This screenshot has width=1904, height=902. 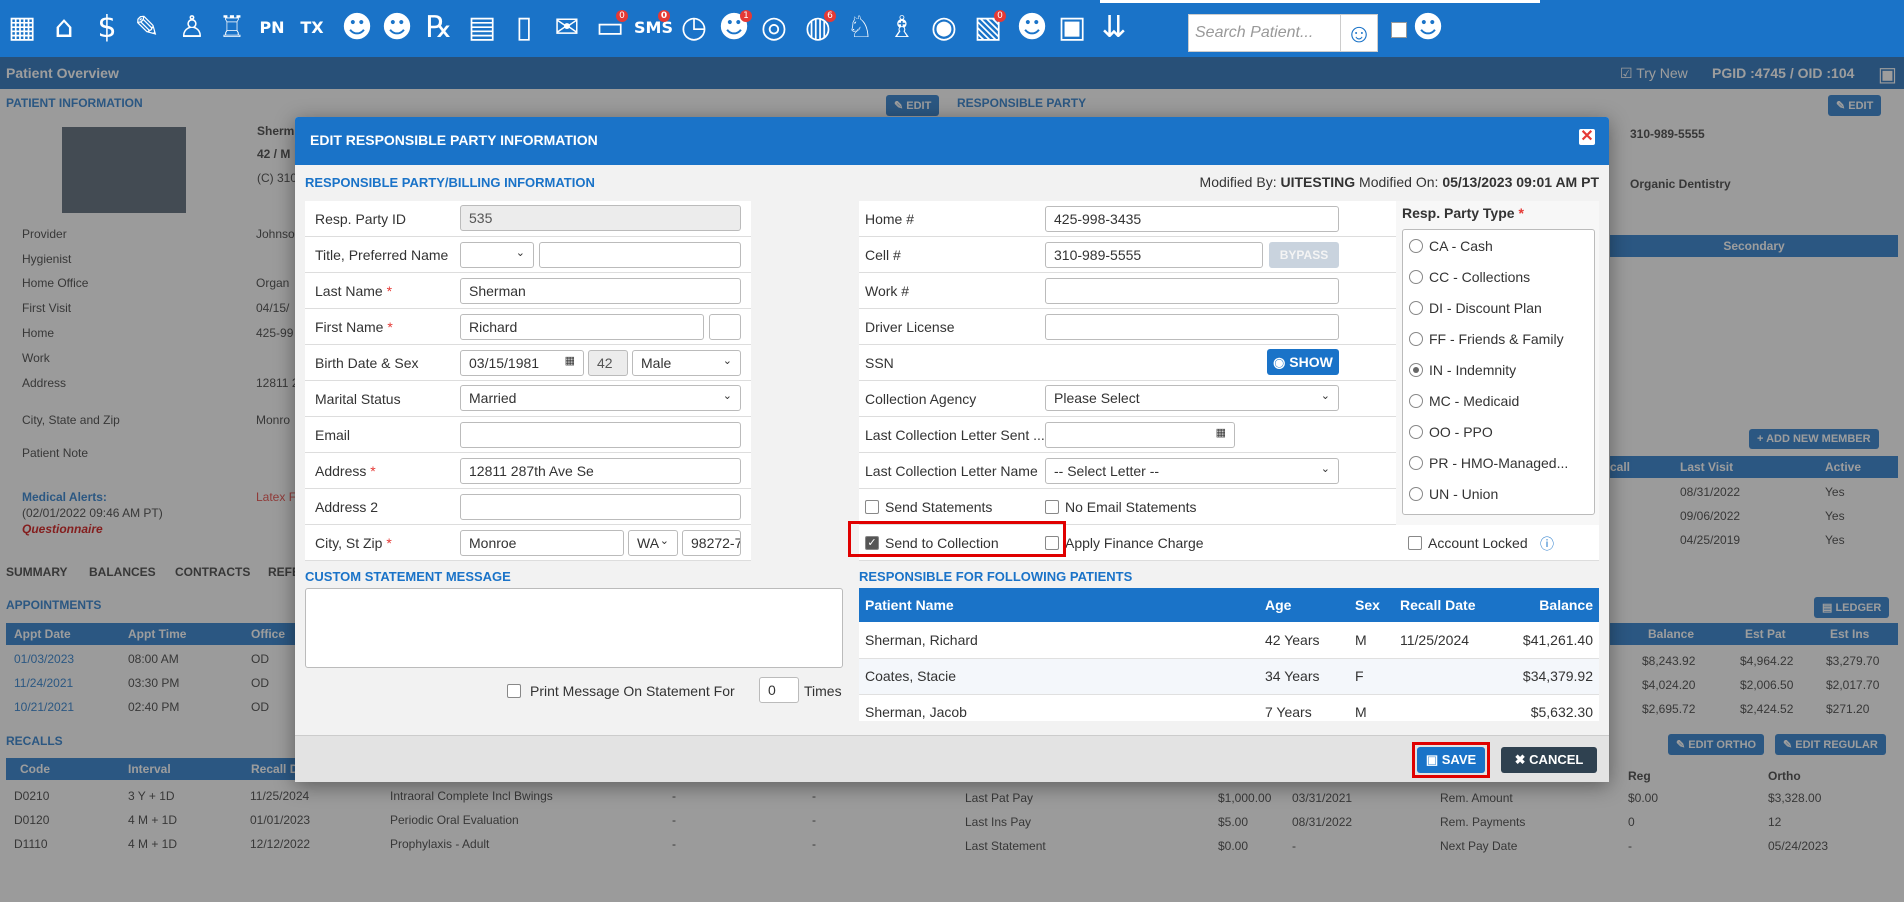 I want to click on tooth-chart-icon: ♙, so click(x=192, y=28).